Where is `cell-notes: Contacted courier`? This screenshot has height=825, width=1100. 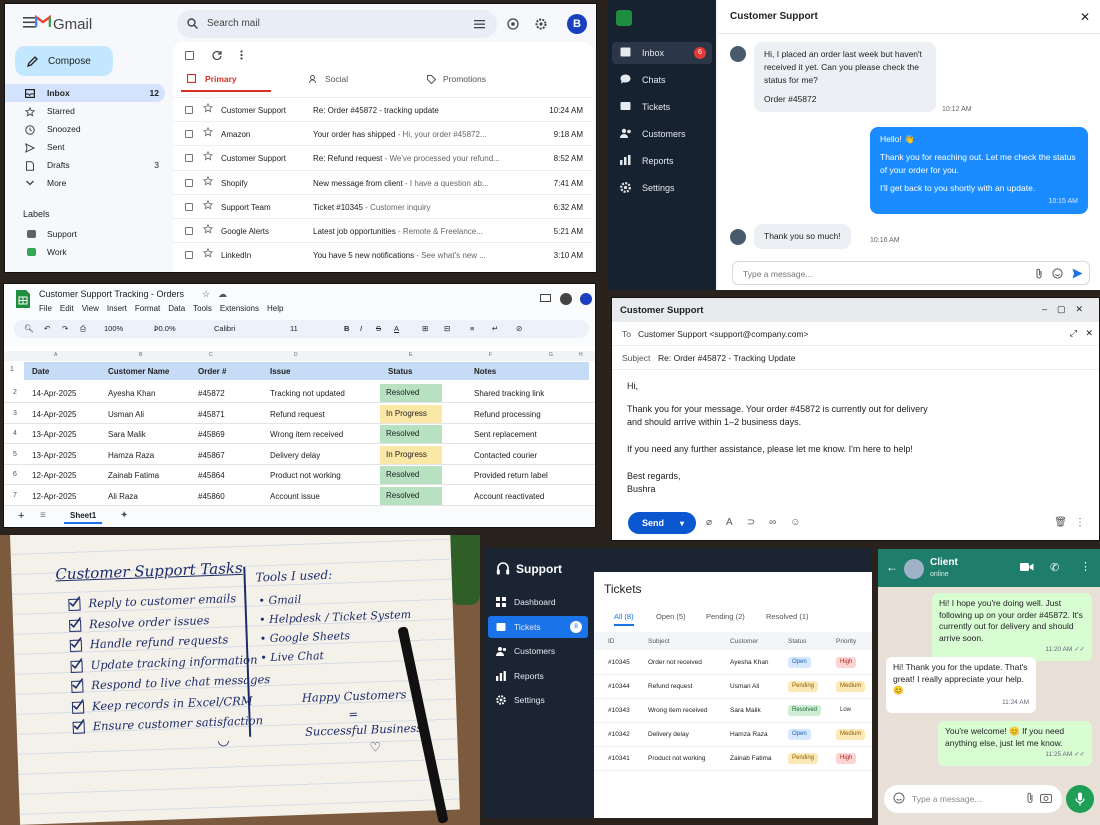
cell-notes: Contacted courier is located at coordinates (505, 455).